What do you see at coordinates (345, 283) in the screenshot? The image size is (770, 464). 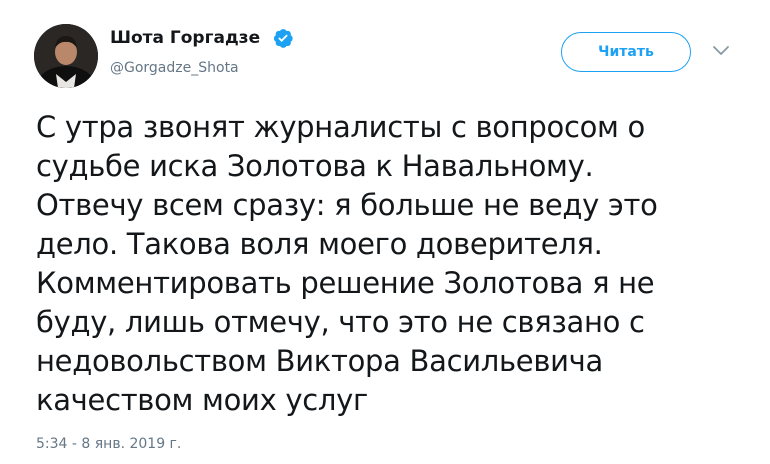 I see `tweet-text-line: Комментировать решение Золотова я не` at bounding box center [345, 283].